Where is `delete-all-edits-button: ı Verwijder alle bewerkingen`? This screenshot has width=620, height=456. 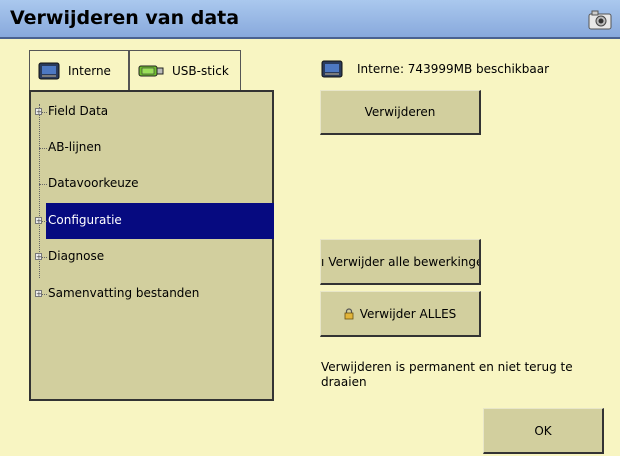 delete-all-edits-button: ı Verwijder alle bewerkingen is located at coordinates (400, 262).